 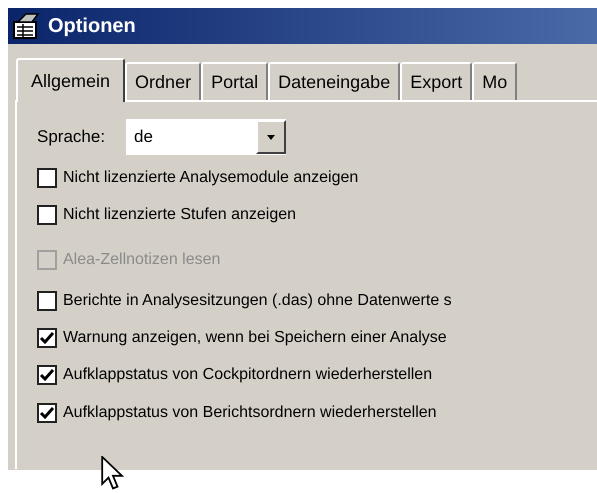 I want to click on language-label: Sprache:, so click(x=71, y=137).